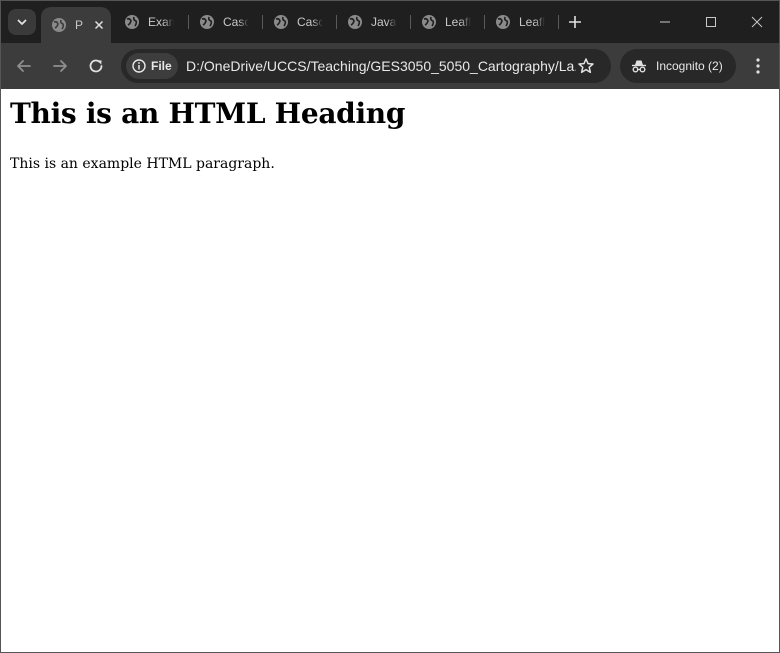 The width and height of the screenshot is (780, 653). I want to click on more-menu-icon, so click(758, 66).